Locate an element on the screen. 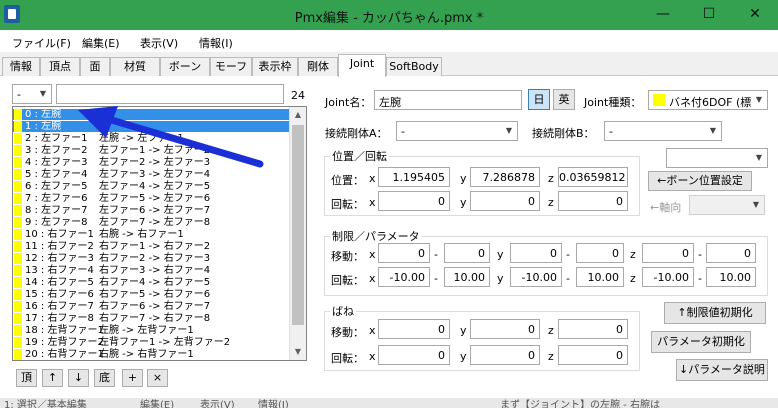 This screenshot has width=778, height=408. bone-position-button: ←ボーン位置設定 is located at coordinates (700, 181).